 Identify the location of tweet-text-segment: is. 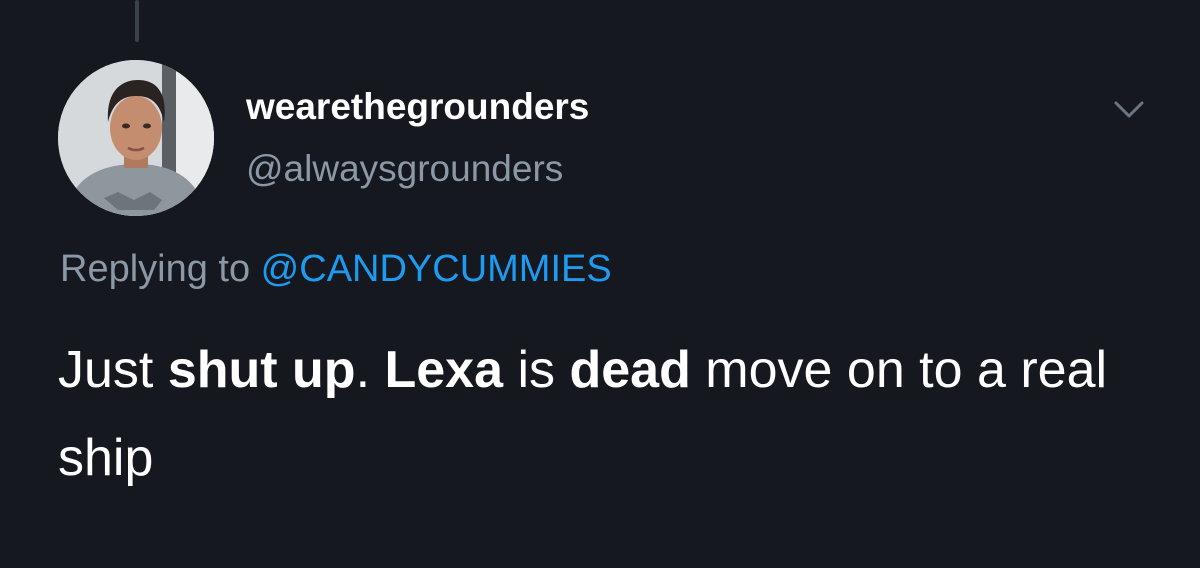
(536, 370).